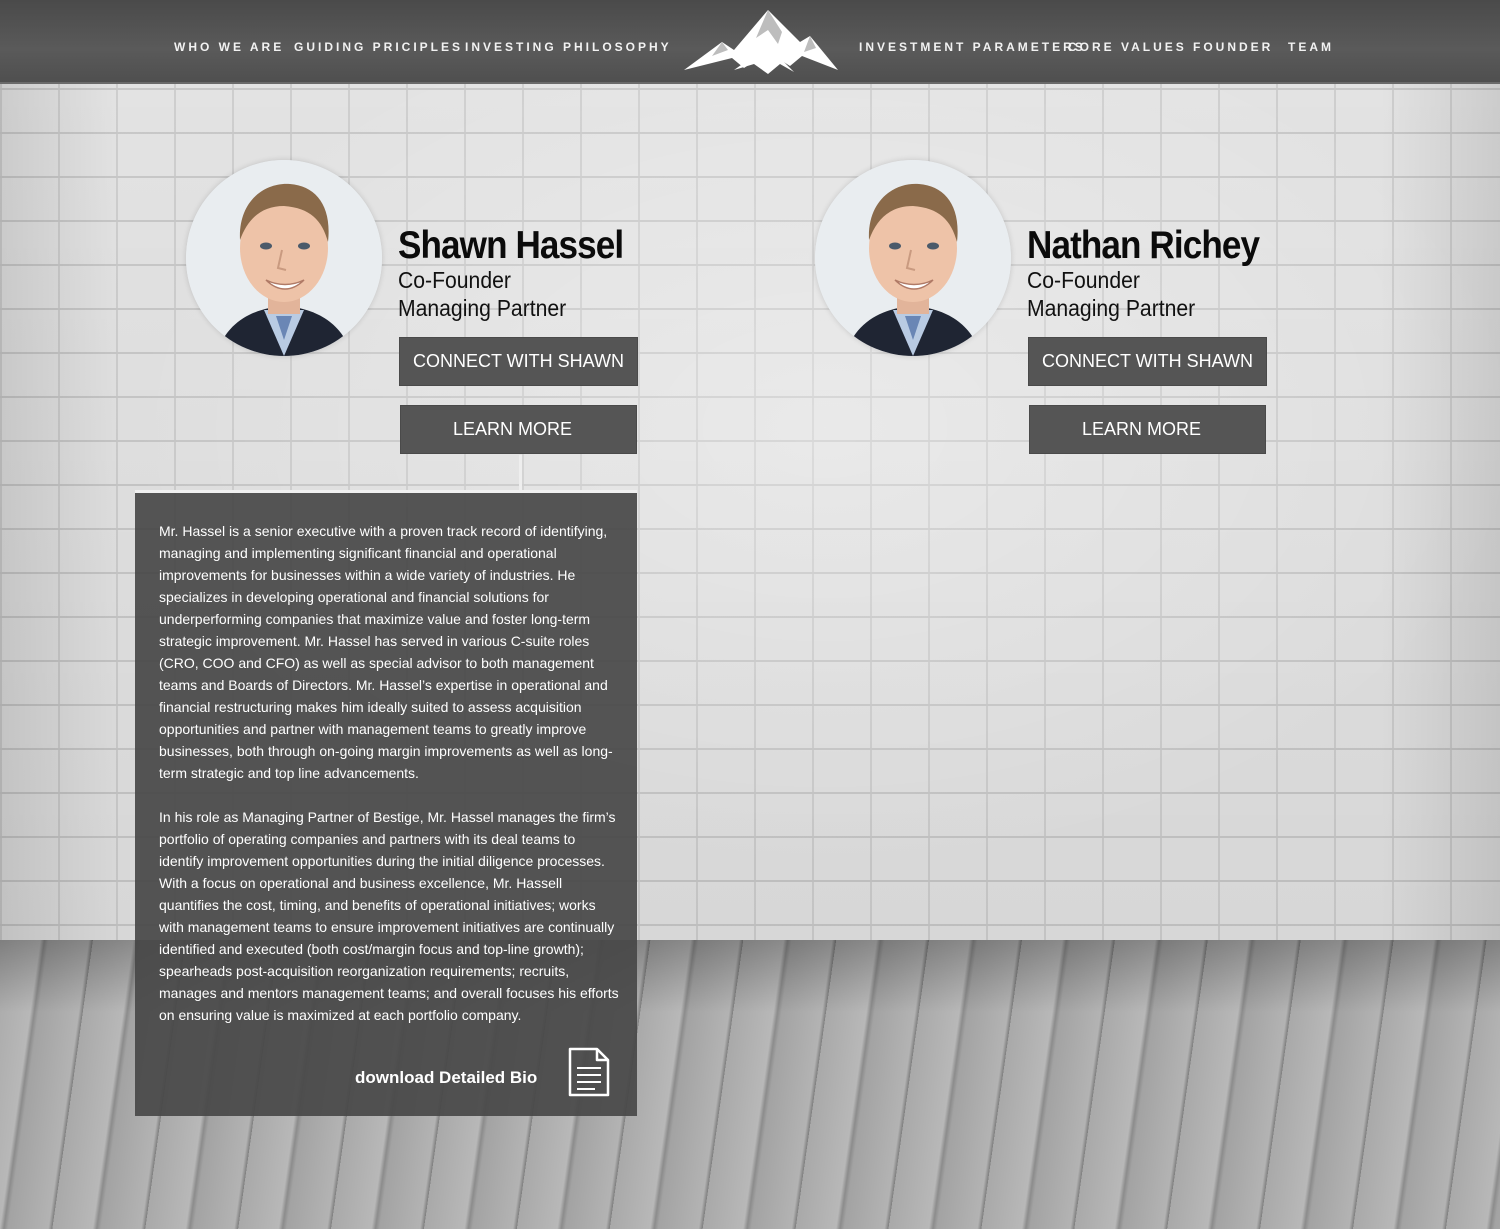 The width and height of the screenshot is (1500, 1229). What do you see at coordinates (284, 258) in the screenshot?
I see `avatar-shawn-hassel` at bounding box center [284, 258].